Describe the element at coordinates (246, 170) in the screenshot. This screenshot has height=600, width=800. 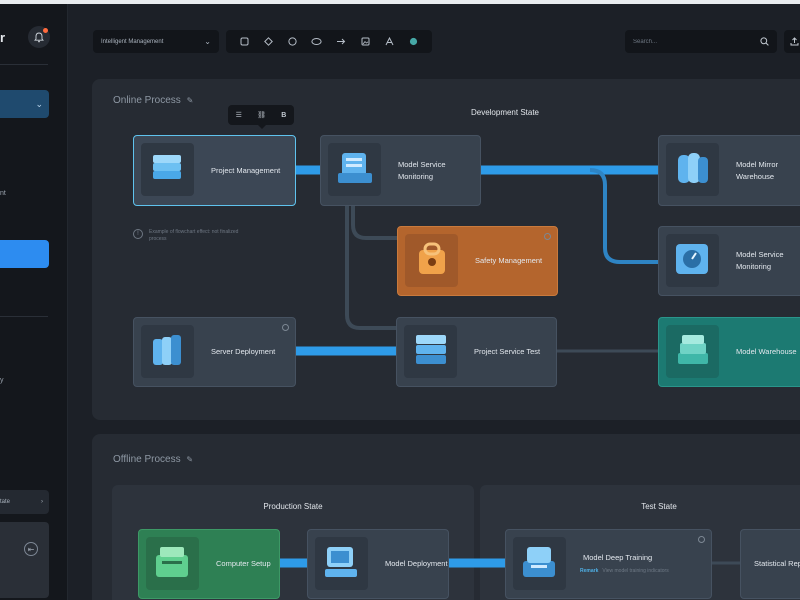
I see `node-label: Project Management` at that location.